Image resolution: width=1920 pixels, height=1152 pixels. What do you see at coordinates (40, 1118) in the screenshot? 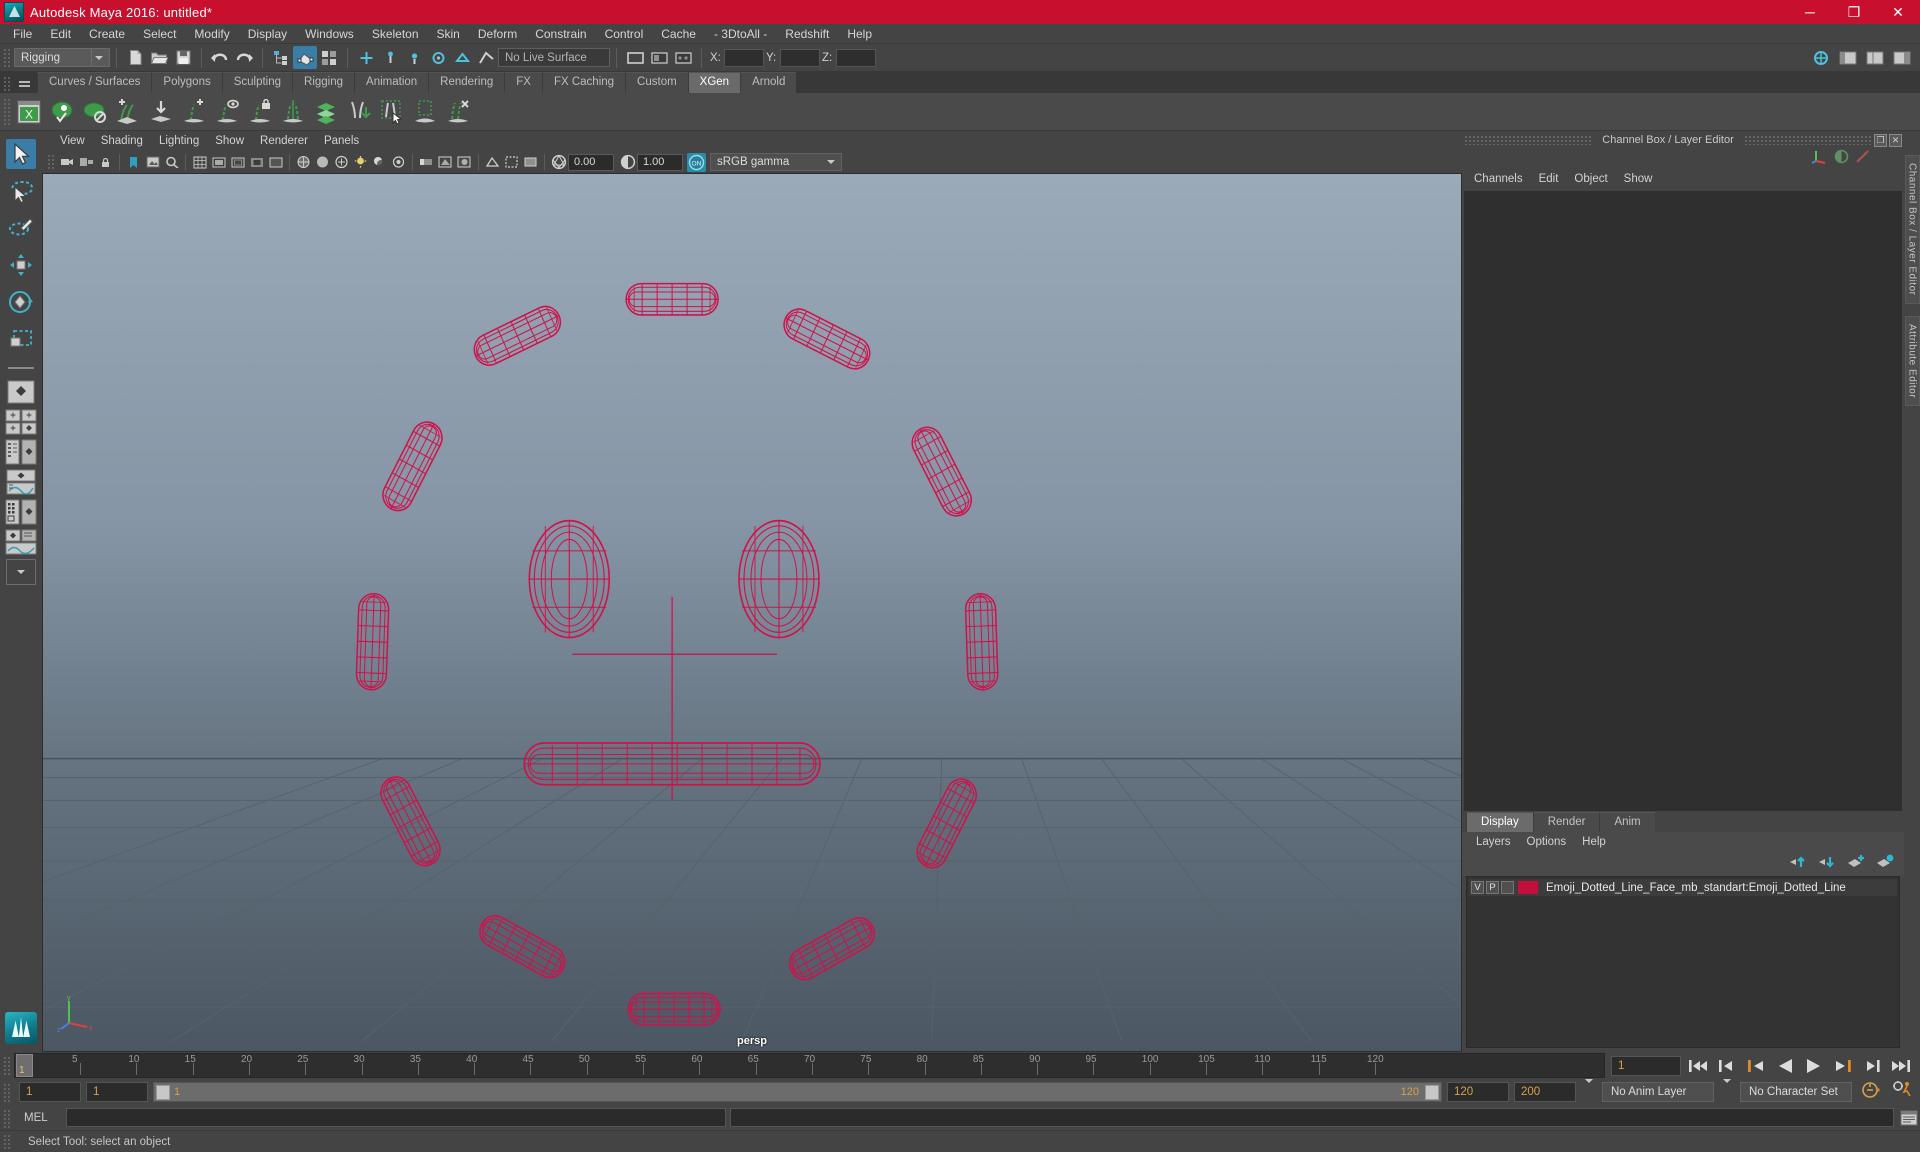
I see `command-language-label: MEL` at bounding box center [40, 1118].